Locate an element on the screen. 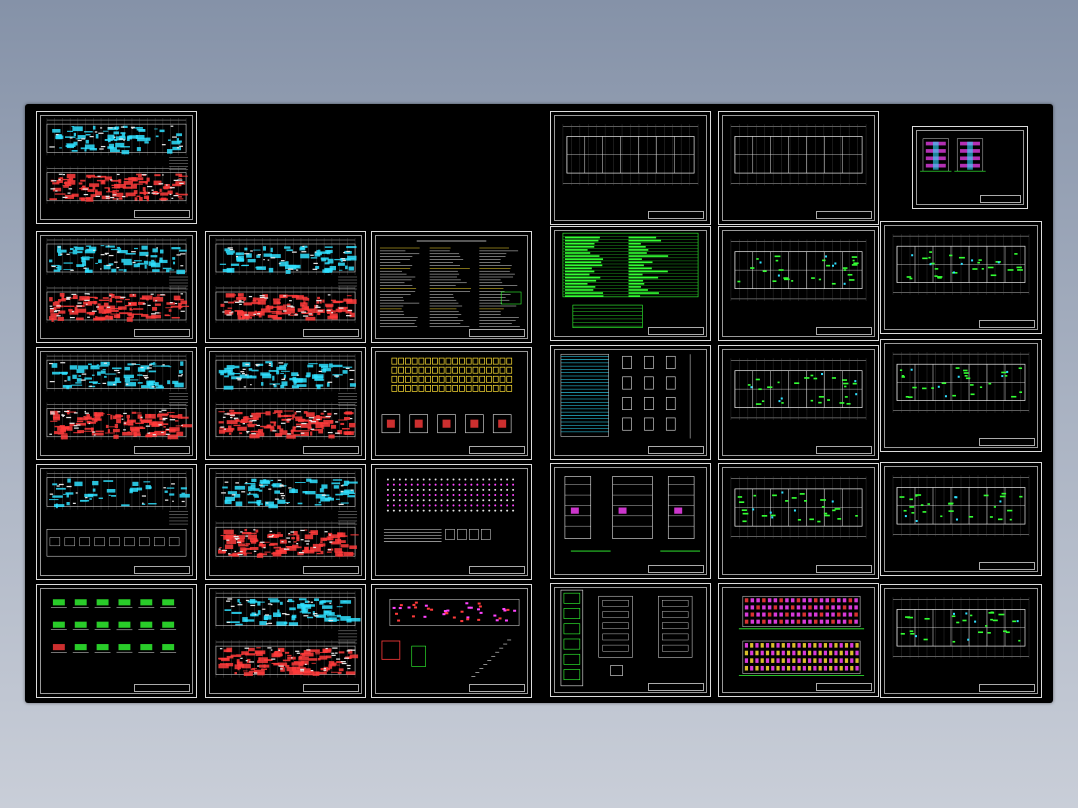 This screenshot has width=1078, height=808. elevation-thumbnails is located at coordinates (953, 155).